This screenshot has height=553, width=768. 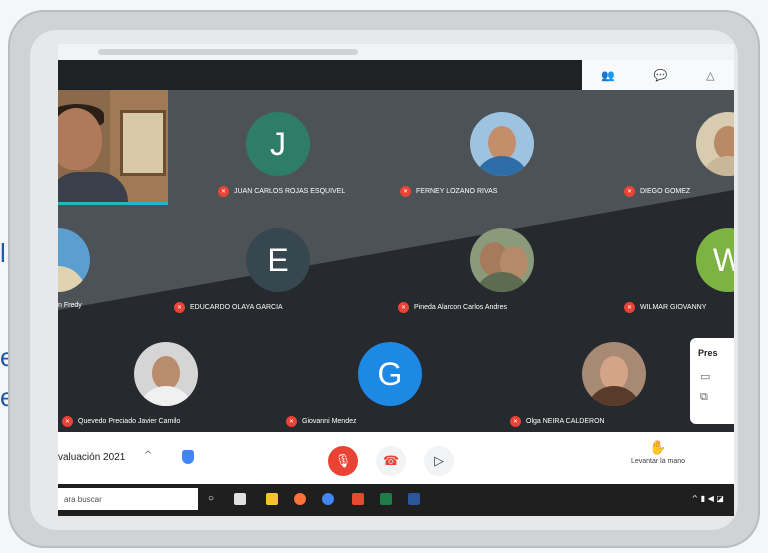 What do you see at coordinates (328, 499) in the screenshot?
I see `chrome-icon` at bounding box center [328, 499].